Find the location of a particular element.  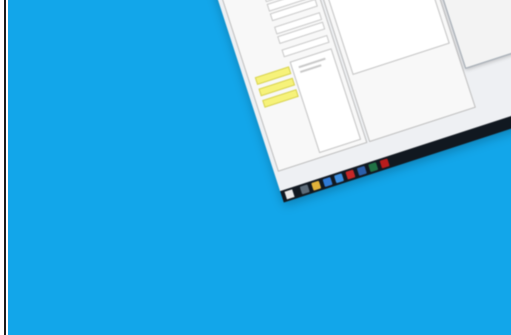

left-border-line is located at coordinates (5, 167).